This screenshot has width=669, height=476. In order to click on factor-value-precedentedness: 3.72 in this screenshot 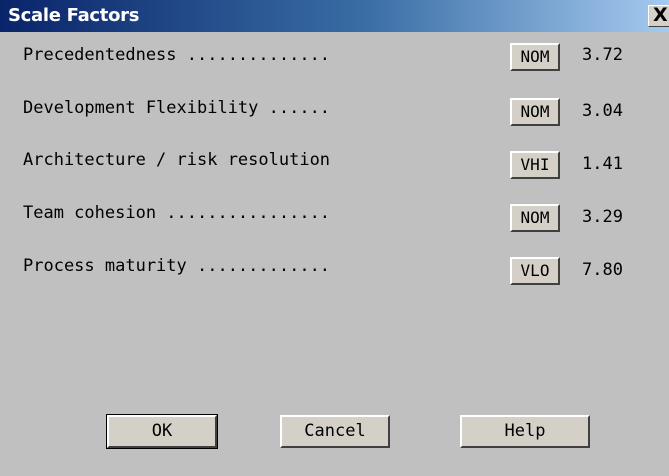, I will do `click(602, 55)`.